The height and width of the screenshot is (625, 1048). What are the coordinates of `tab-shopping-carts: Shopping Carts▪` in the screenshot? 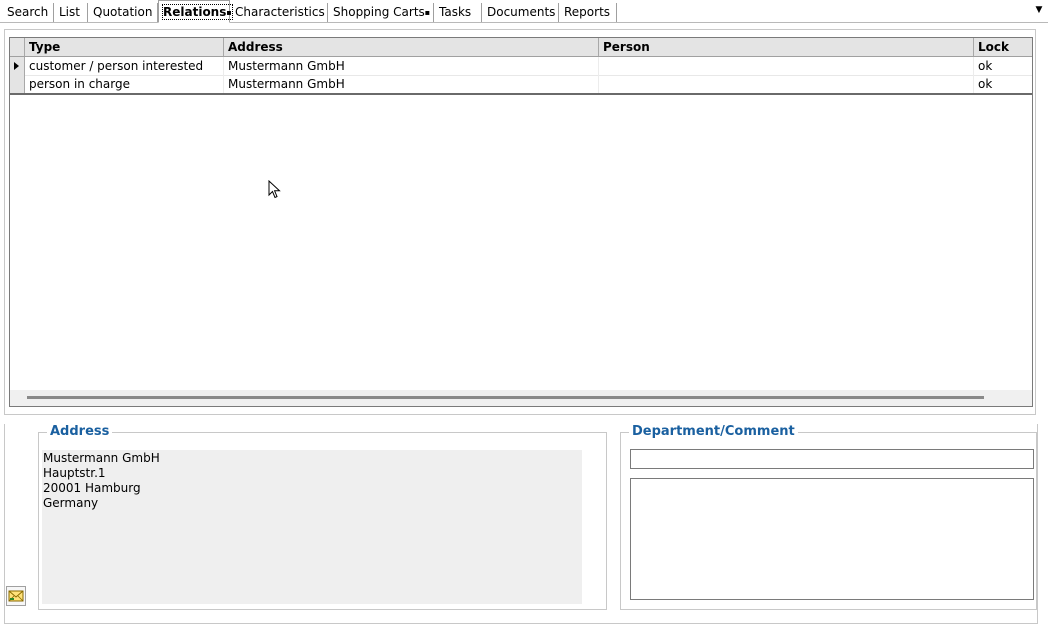 It's located at (381, 12).